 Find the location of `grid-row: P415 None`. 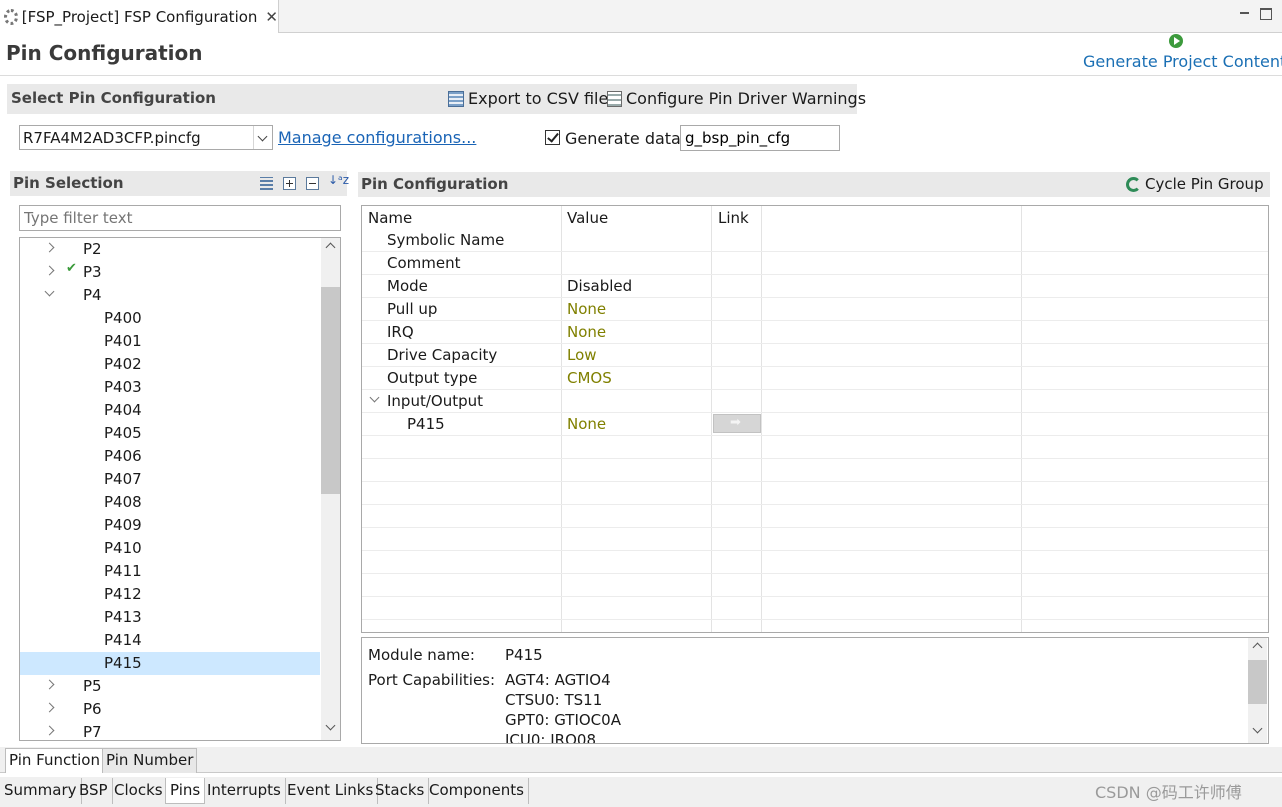

grid-row: P415 None is located at coordinates (815, 424).